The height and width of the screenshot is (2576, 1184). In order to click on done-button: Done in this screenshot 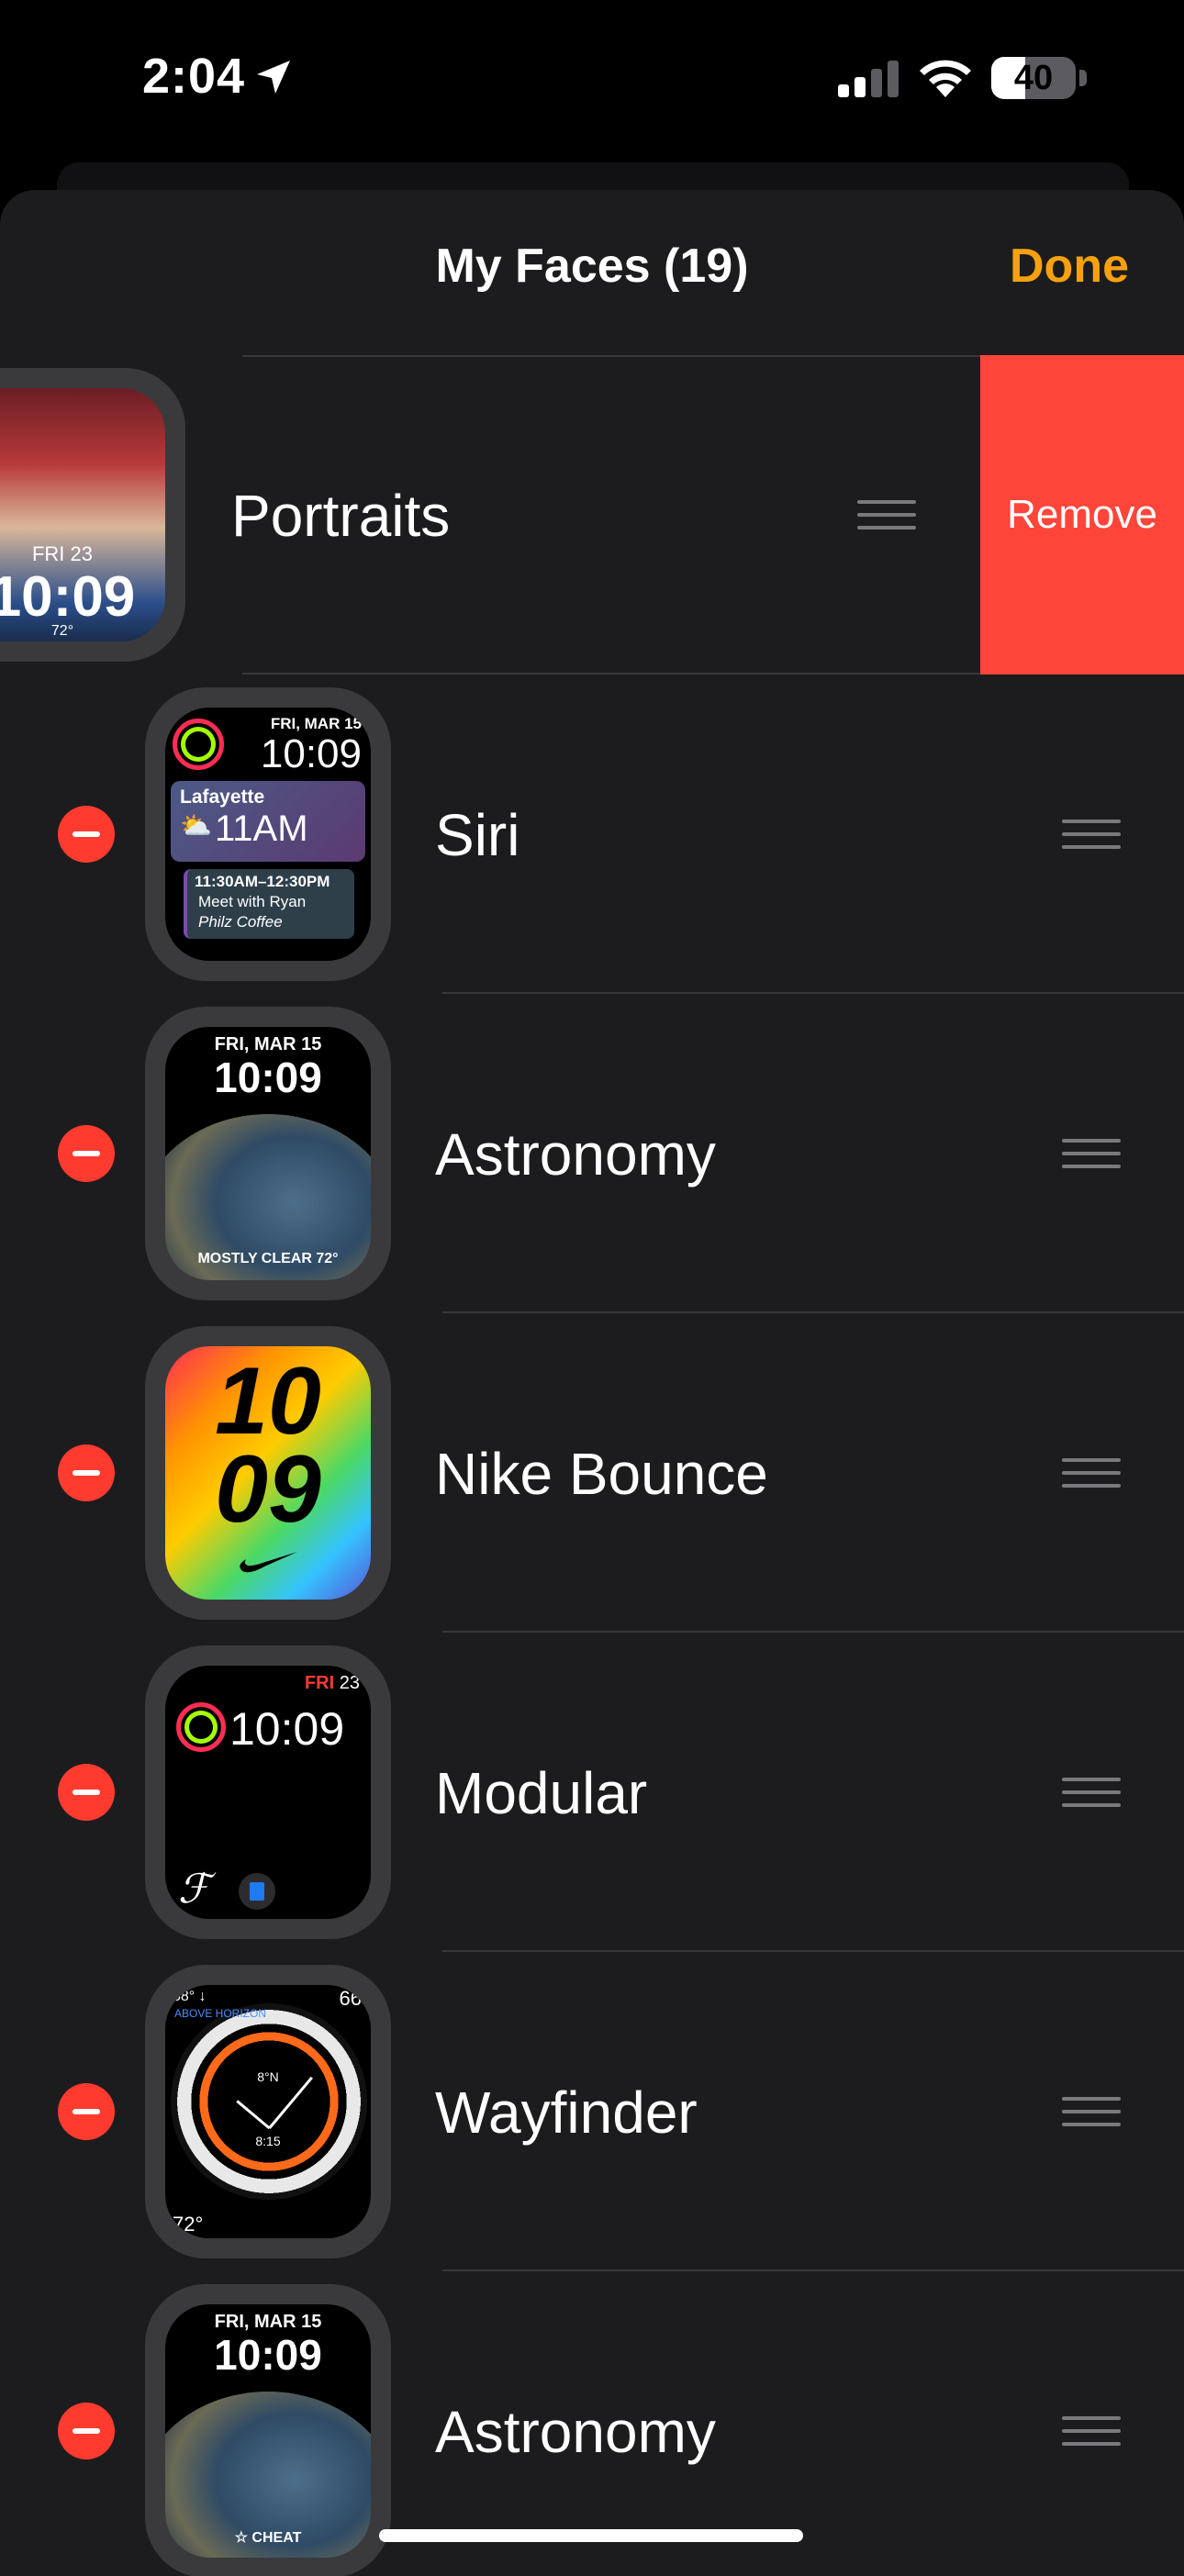, I will do `click(1069, 266)`.